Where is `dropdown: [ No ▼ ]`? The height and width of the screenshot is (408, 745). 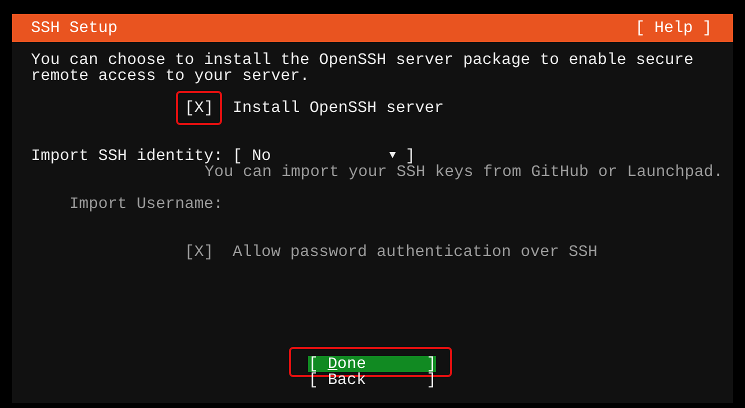 dropdown: [ No ▼ ] is located at coordinates (324, 156).